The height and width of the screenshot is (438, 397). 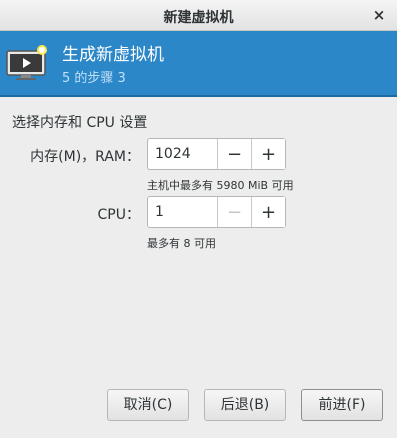 I want to click on cpu-spinbox: − +, so click(x=216, y=212).